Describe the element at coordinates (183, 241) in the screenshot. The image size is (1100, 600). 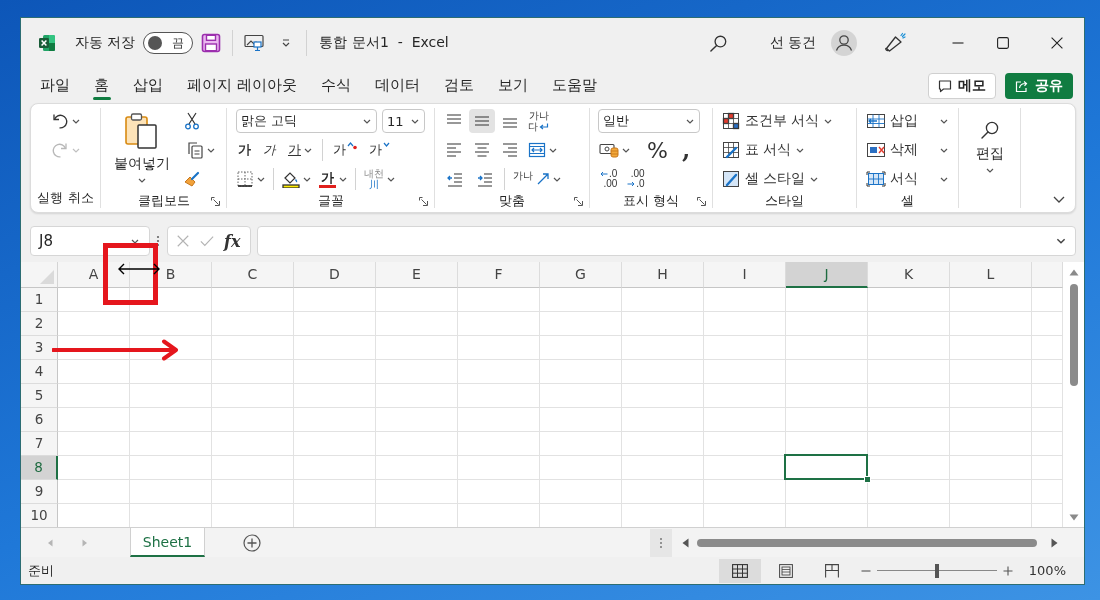
I see `cancel-icon` at that location.